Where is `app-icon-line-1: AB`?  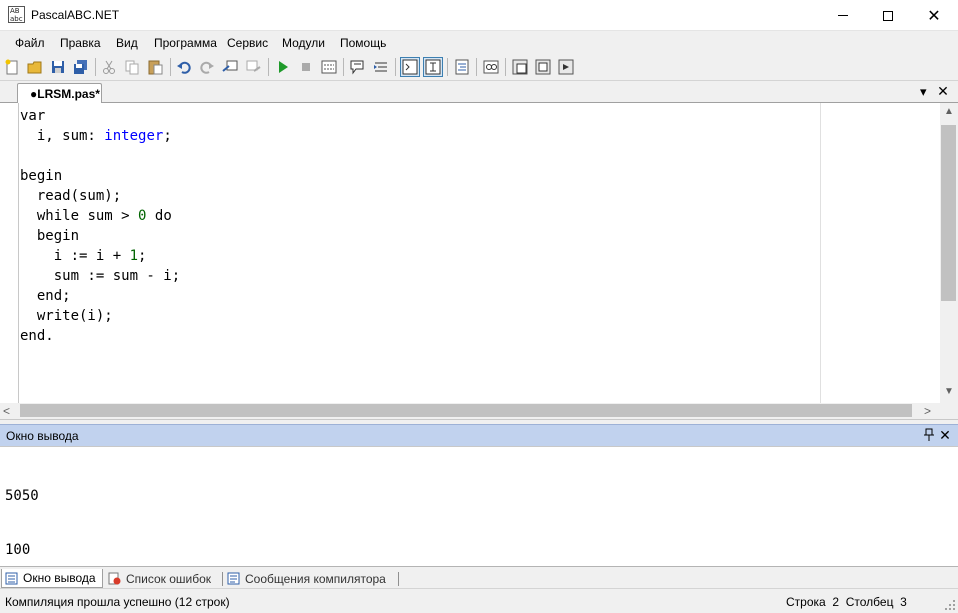
app-icon-line-1: AB is located at coordinates (15, 11).